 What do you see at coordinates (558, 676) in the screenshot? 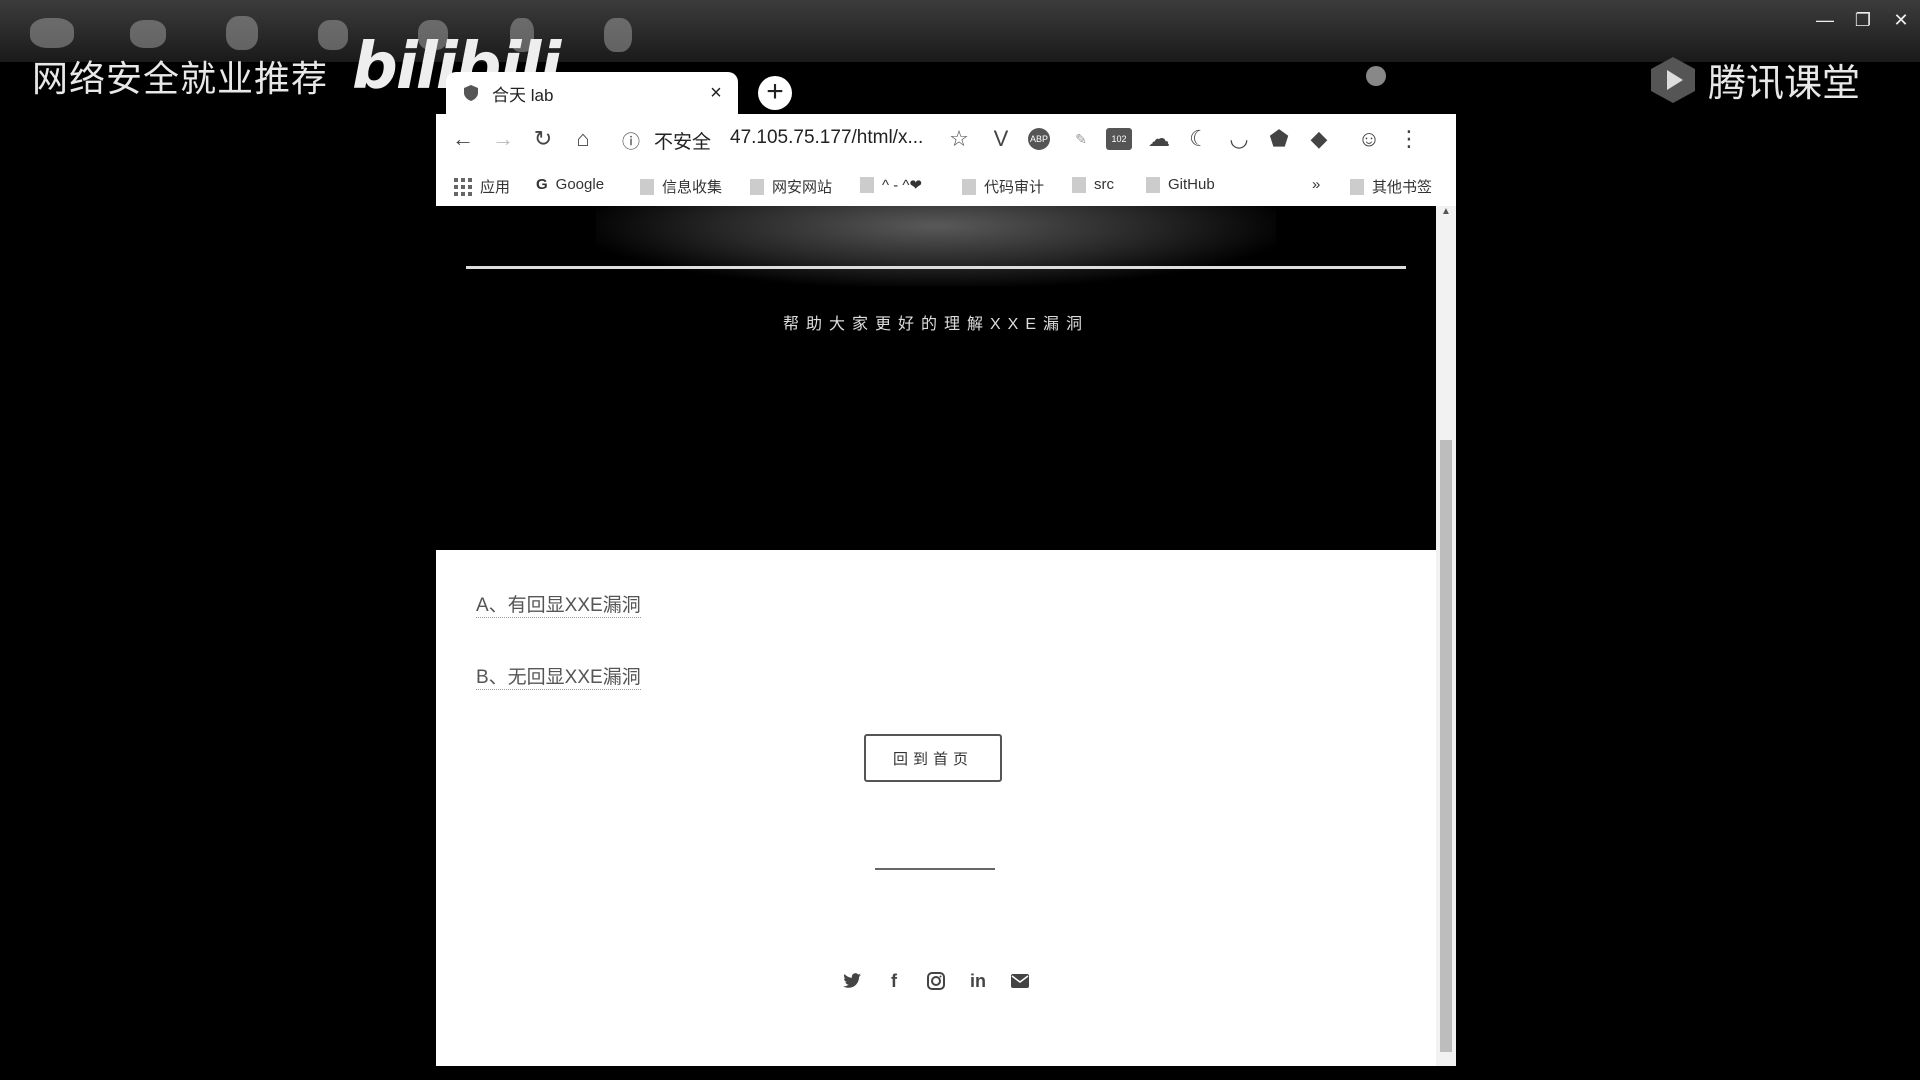
I see `lab-link-blind-xxe: B、无回显XXE漏洞` at bounding box center [558, 676].